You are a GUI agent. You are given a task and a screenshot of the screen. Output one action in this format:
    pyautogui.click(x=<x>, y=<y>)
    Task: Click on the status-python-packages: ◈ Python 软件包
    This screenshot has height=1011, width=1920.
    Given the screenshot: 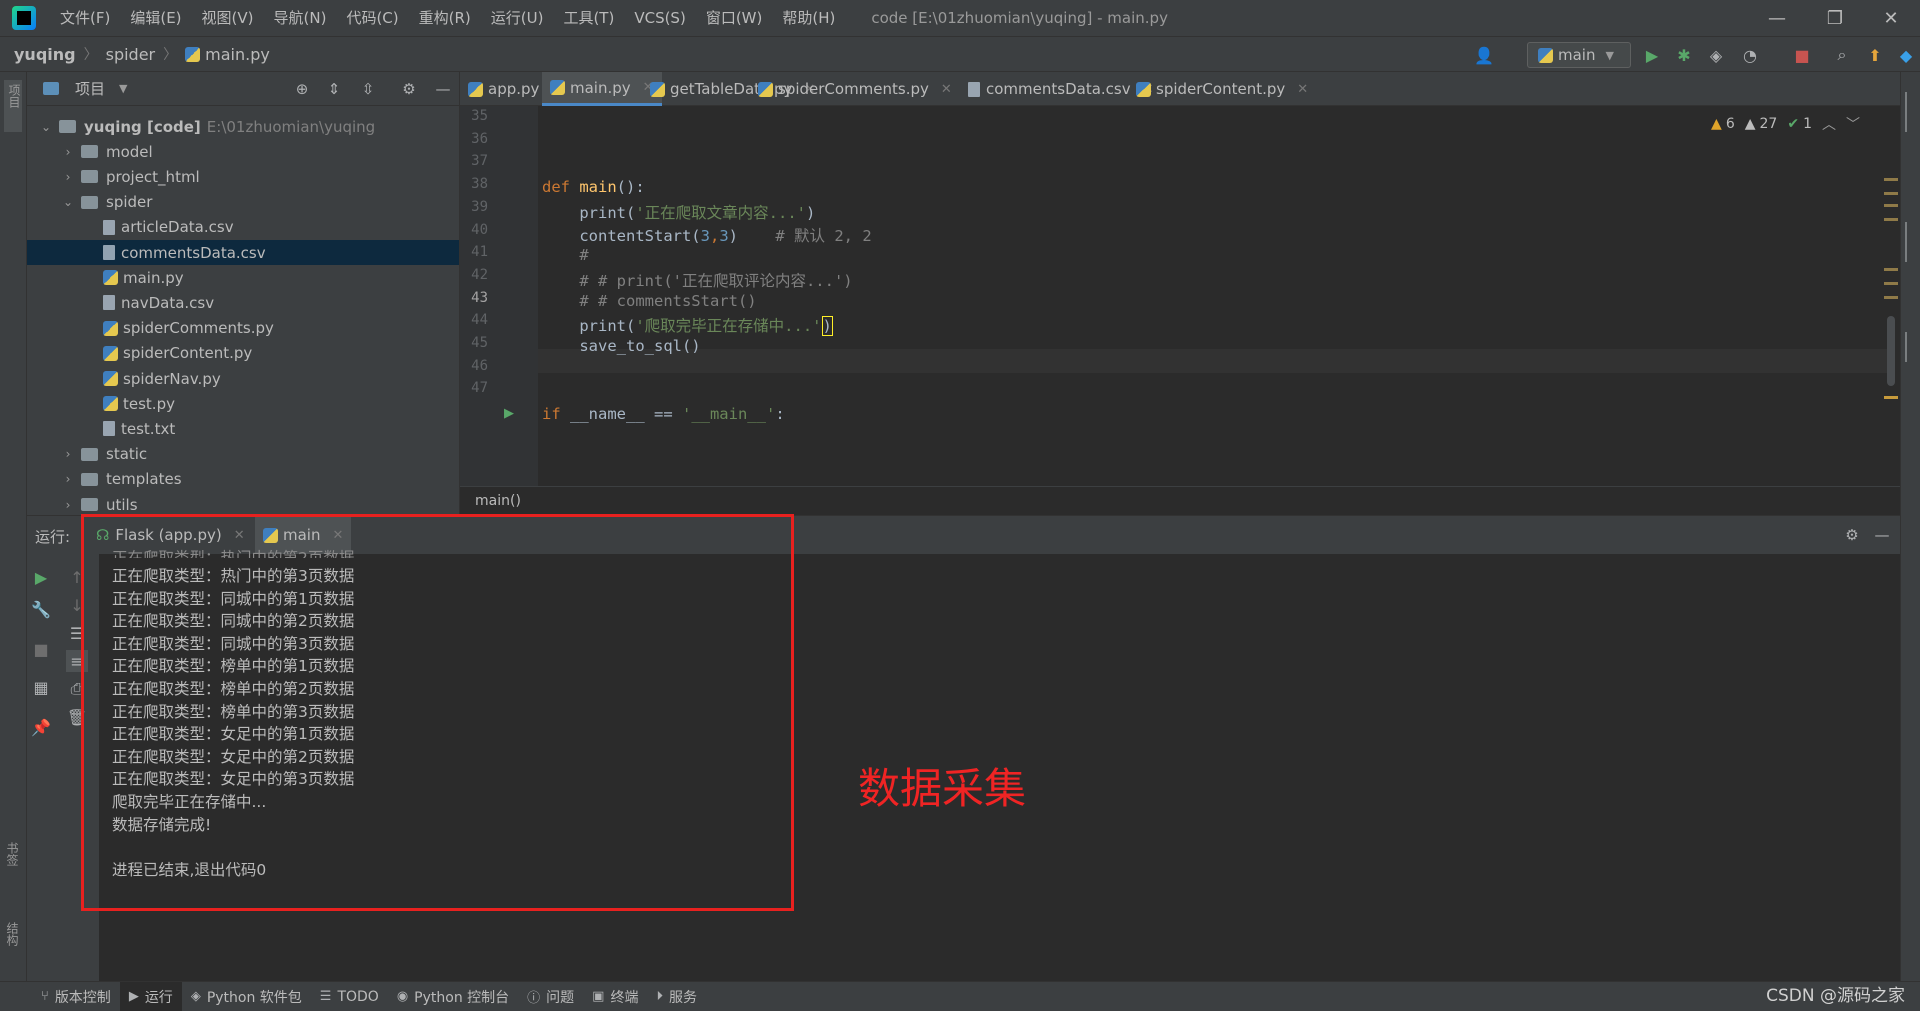 What is the action you would take?
    pyautogui.click(x=246, y=996)
    